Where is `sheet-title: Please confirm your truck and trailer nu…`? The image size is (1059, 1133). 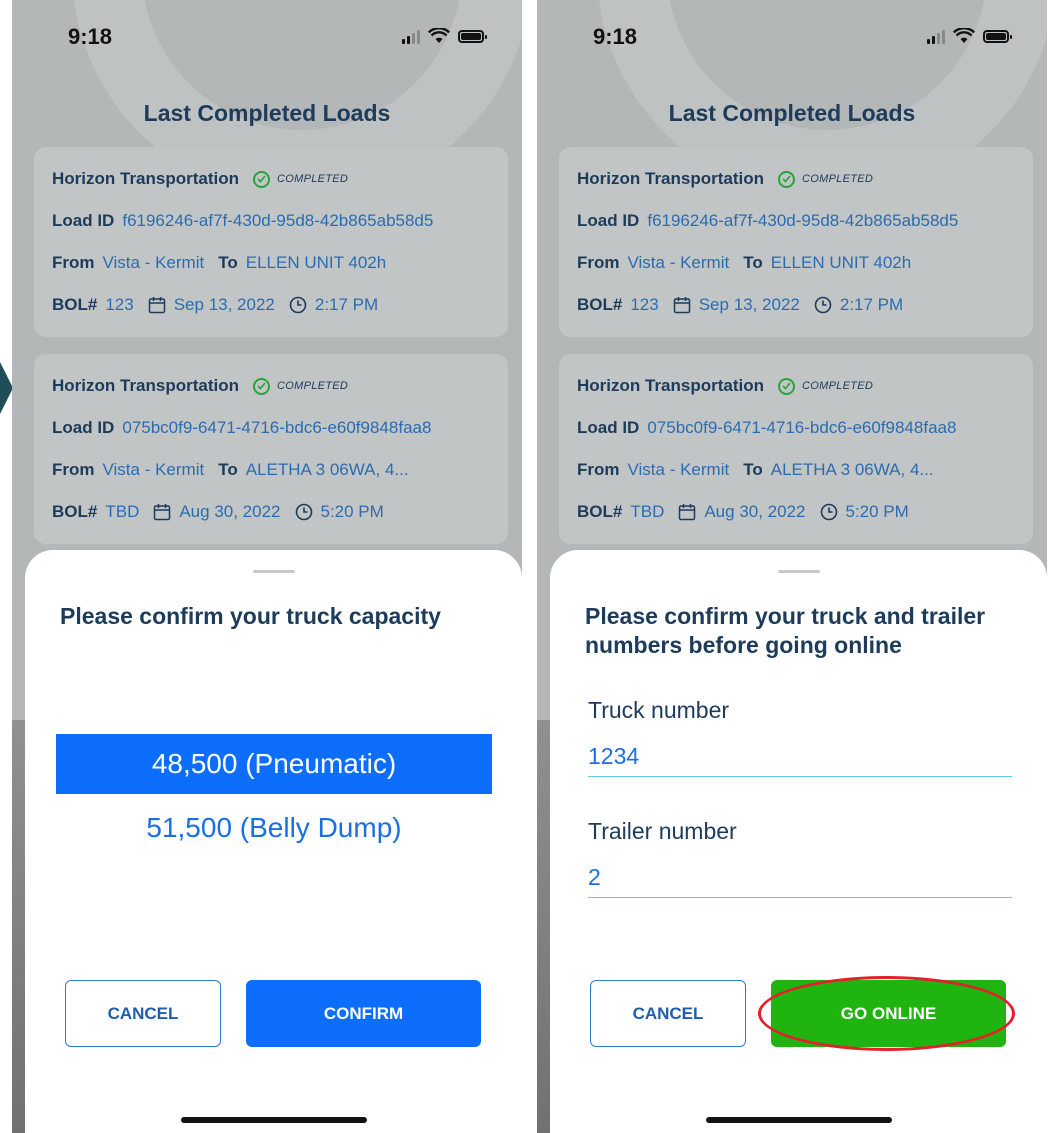 sheet-title: Please confirm your truck and trailer nu… is located at coordinates (785, 630).